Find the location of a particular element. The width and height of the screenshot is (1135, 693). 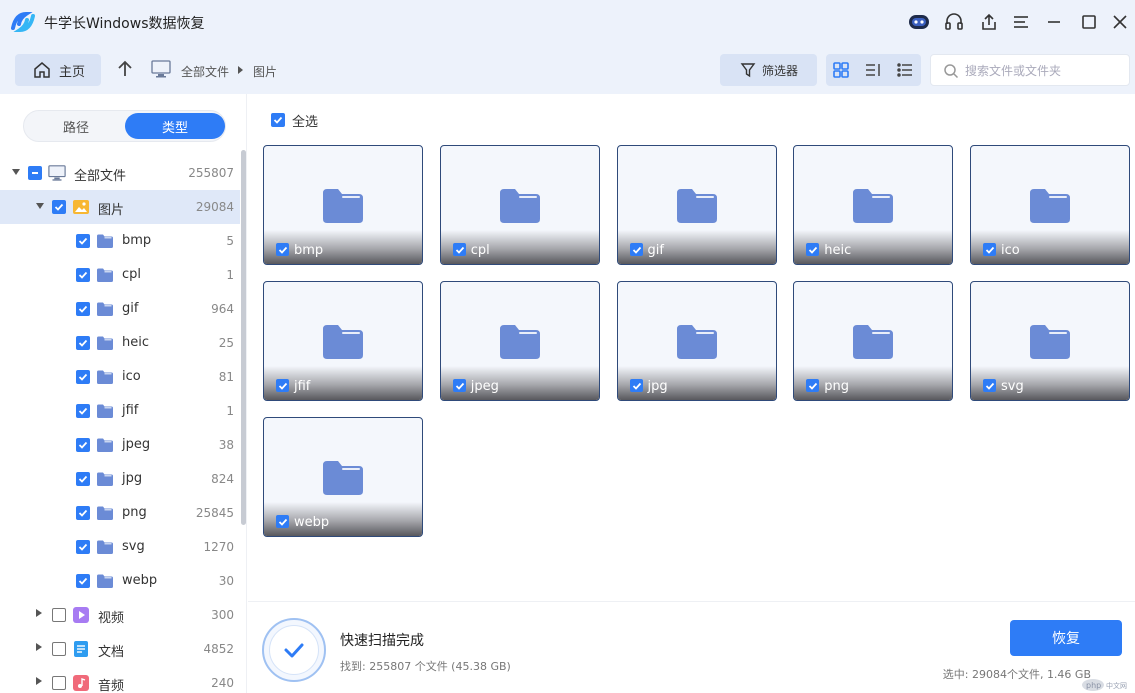

tree-item-heic: heic 25 is located at coordinates (120, 343).